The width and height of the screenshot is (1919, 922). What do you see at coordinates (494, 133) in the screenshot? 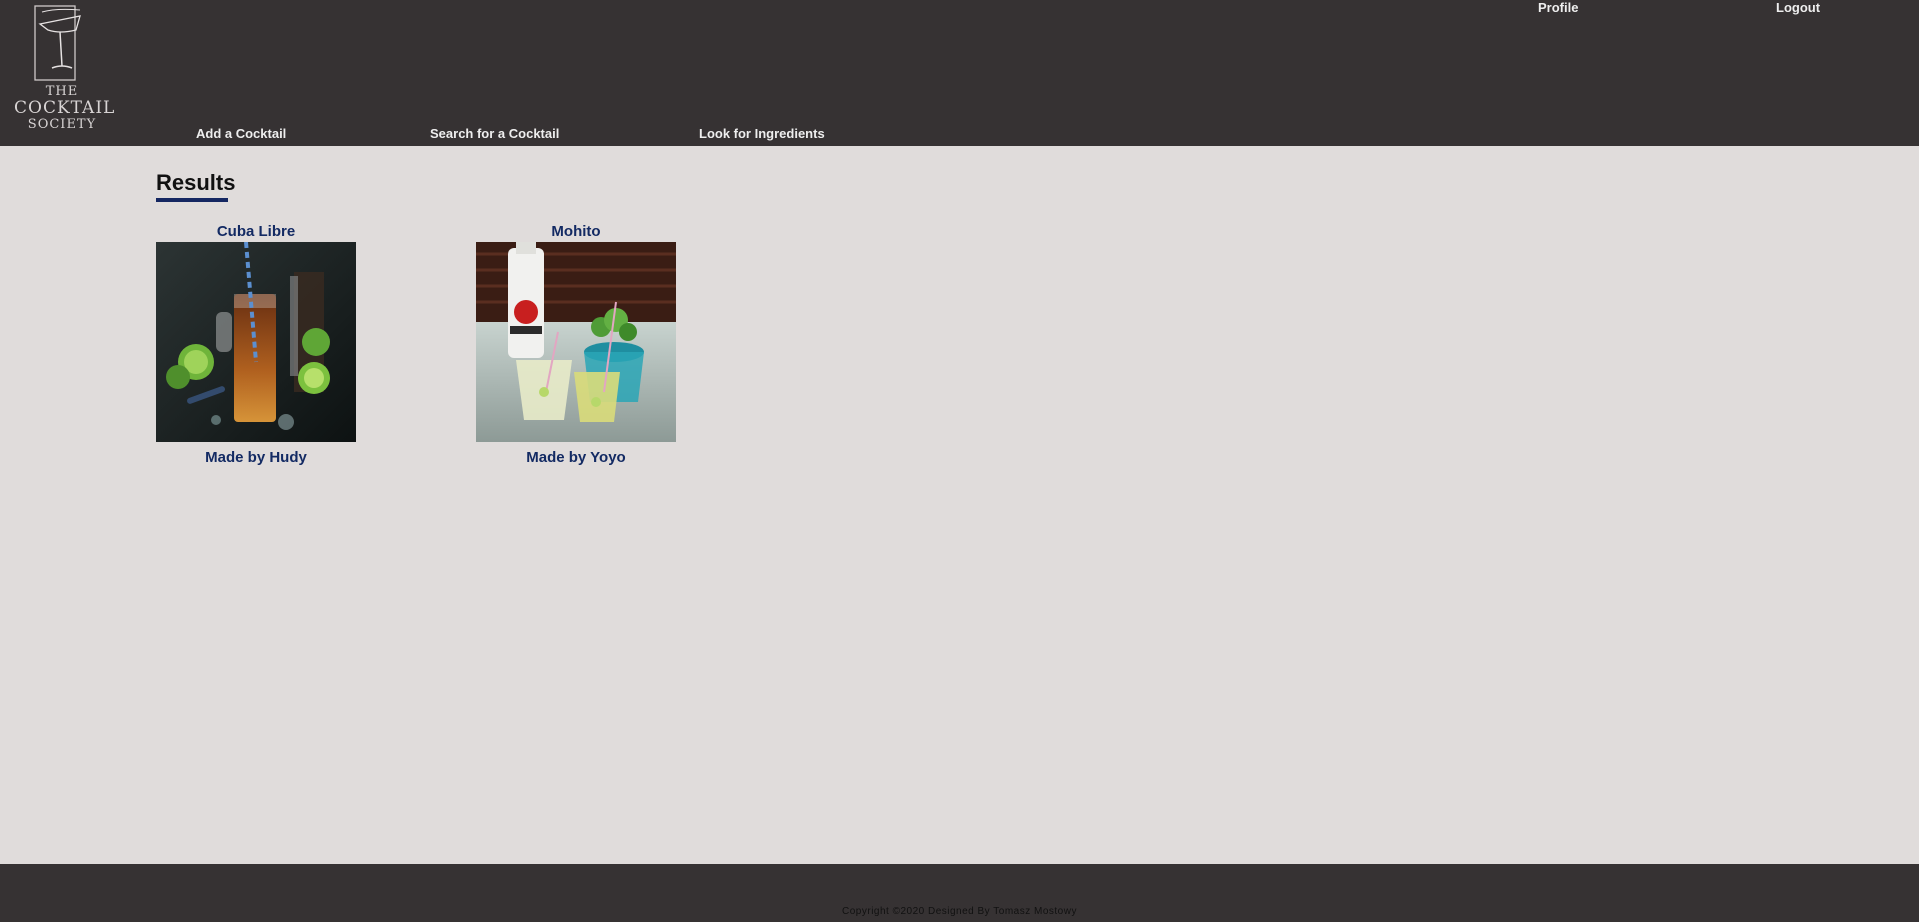
I see `nav-search-cocktail: Search for a Cocktail` at bounding box center [494, 133].